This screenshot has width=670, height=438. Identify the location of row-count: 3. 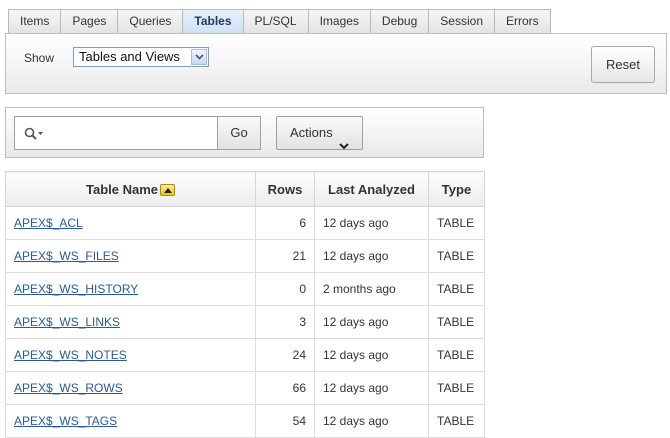
(285, 322).